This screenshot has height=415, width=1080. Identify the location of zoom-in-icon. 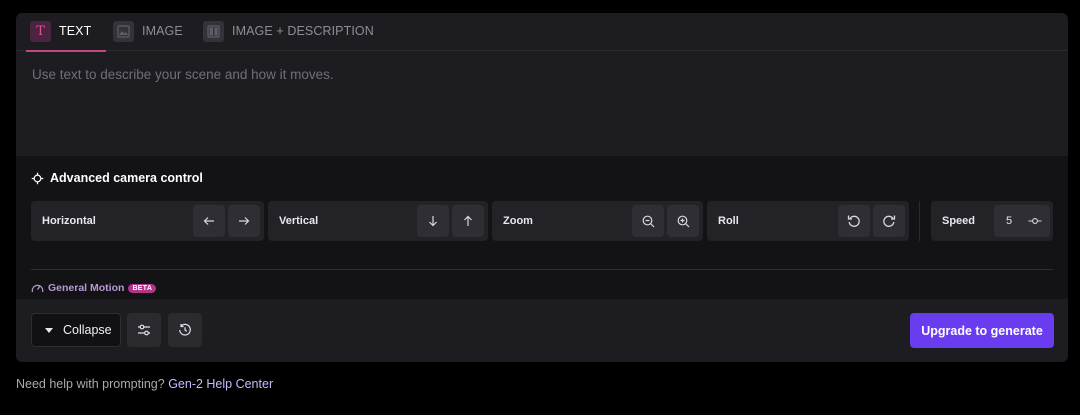
(683, 221).